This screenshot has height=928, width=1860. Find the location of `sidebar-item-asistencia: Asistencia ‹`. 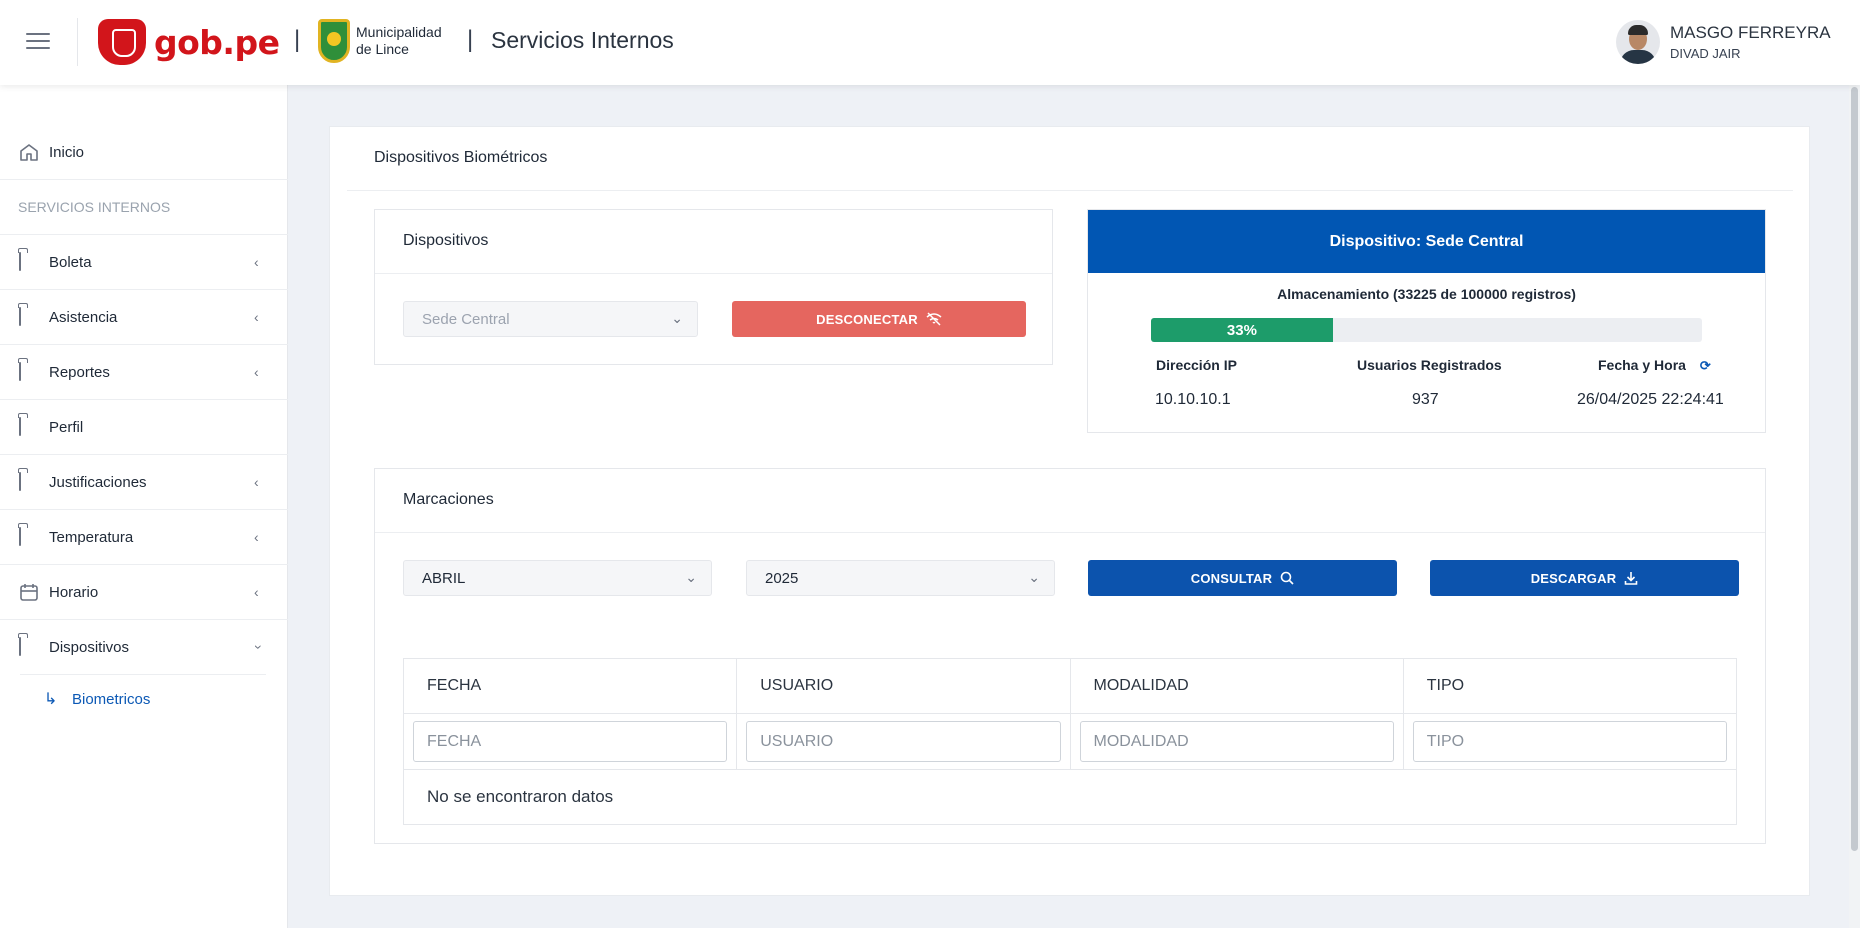

sidebar-item-asistencia: Asistencia ‹ is located at coordinates (144, 317).